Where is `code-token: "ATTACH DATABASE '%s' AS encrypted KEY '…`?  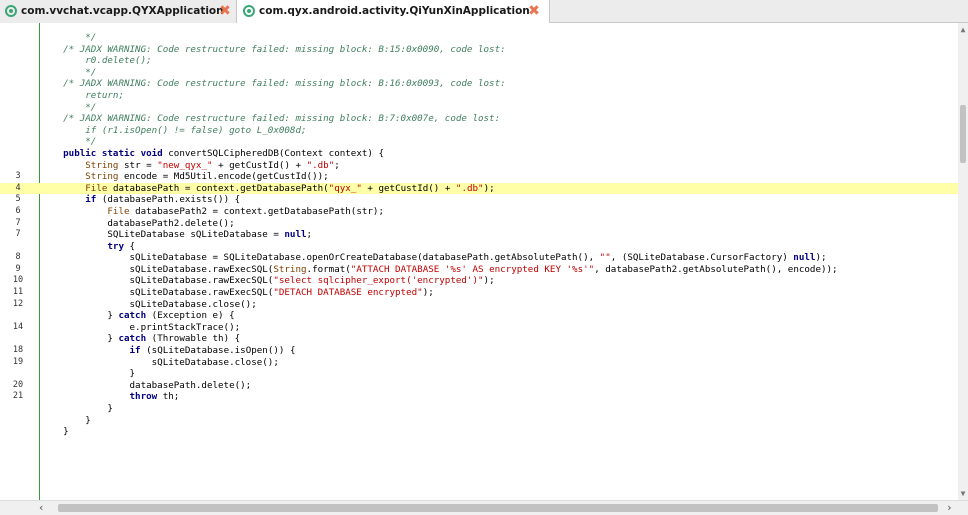 code-token: "ATTACH DATABASE '%s' AS encrypted KEY '… is located at coordinates (472, 269).